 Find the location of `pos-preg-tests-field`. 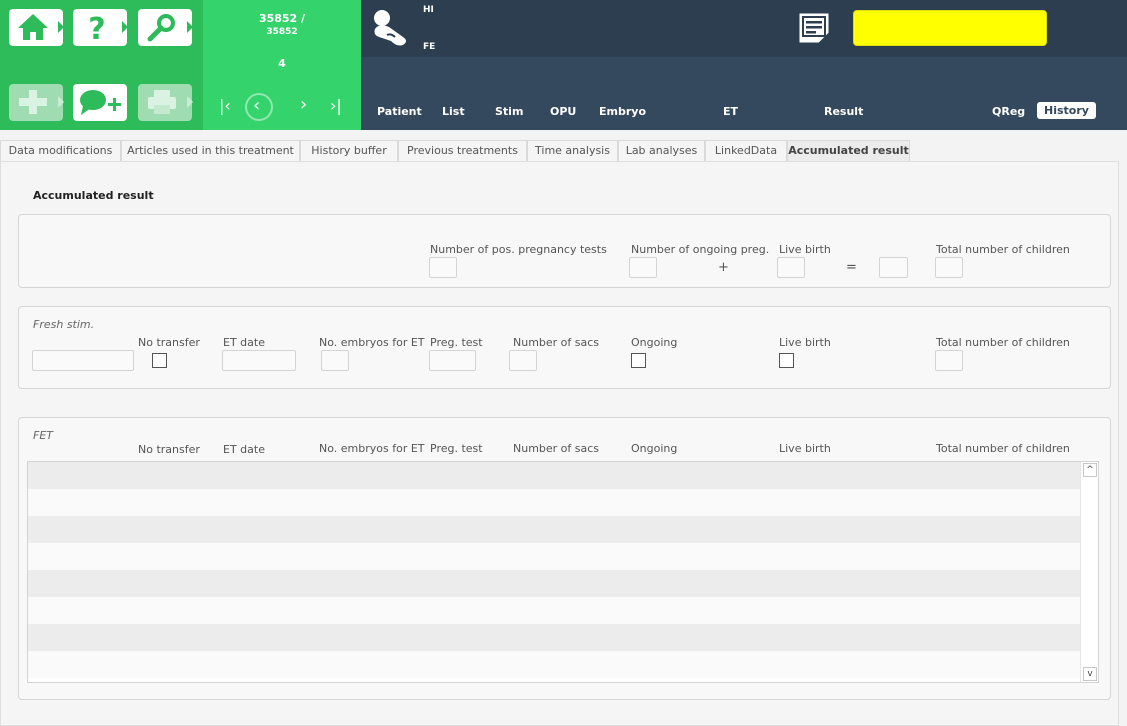

pos-preg-tests-field is located at coordinates (443, 267).